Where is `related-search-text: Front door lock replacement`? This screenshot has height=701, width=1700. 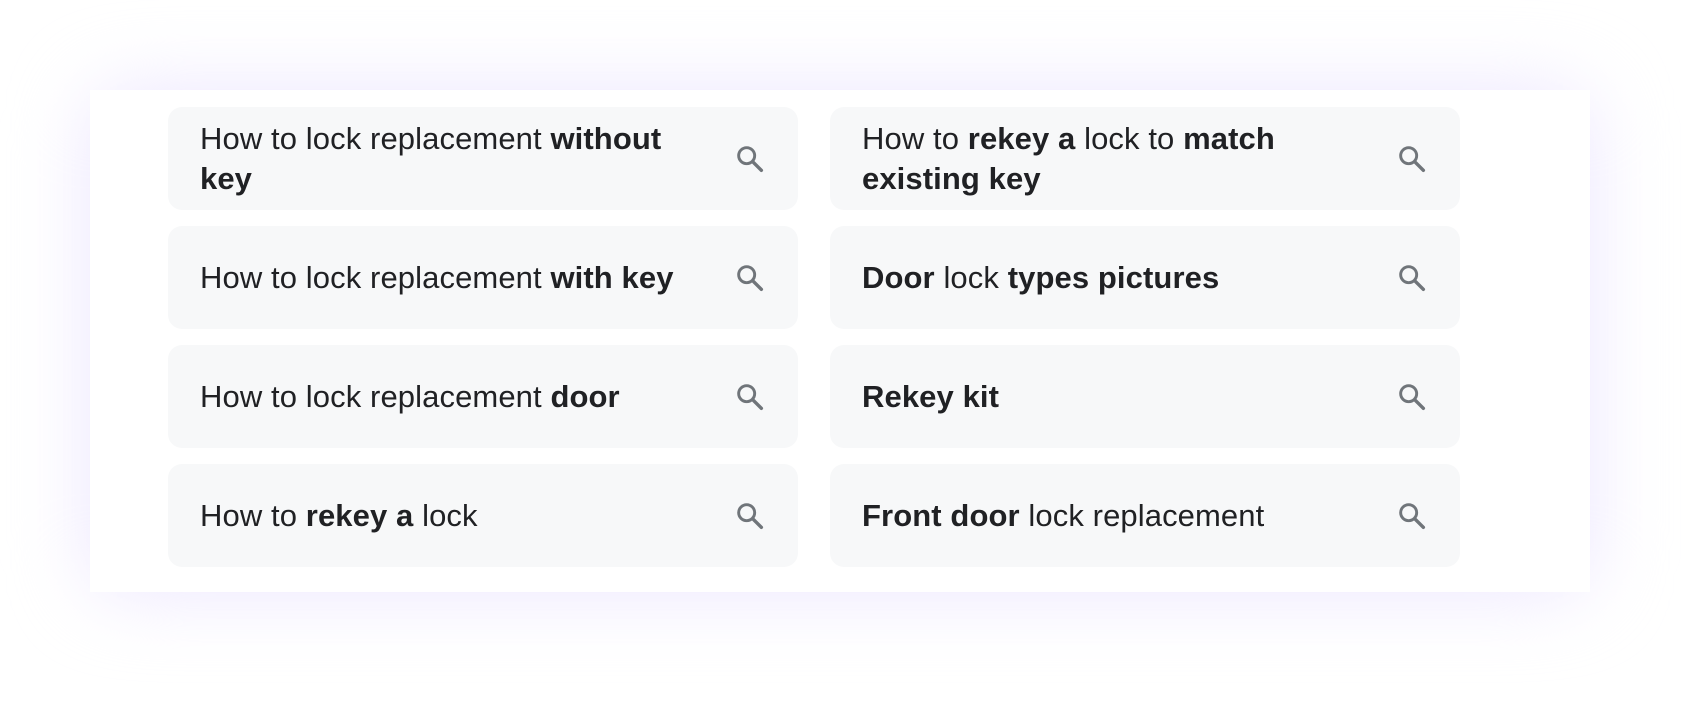
related-search-text: Front door lock replacement is located at coordinates (1063, 516).